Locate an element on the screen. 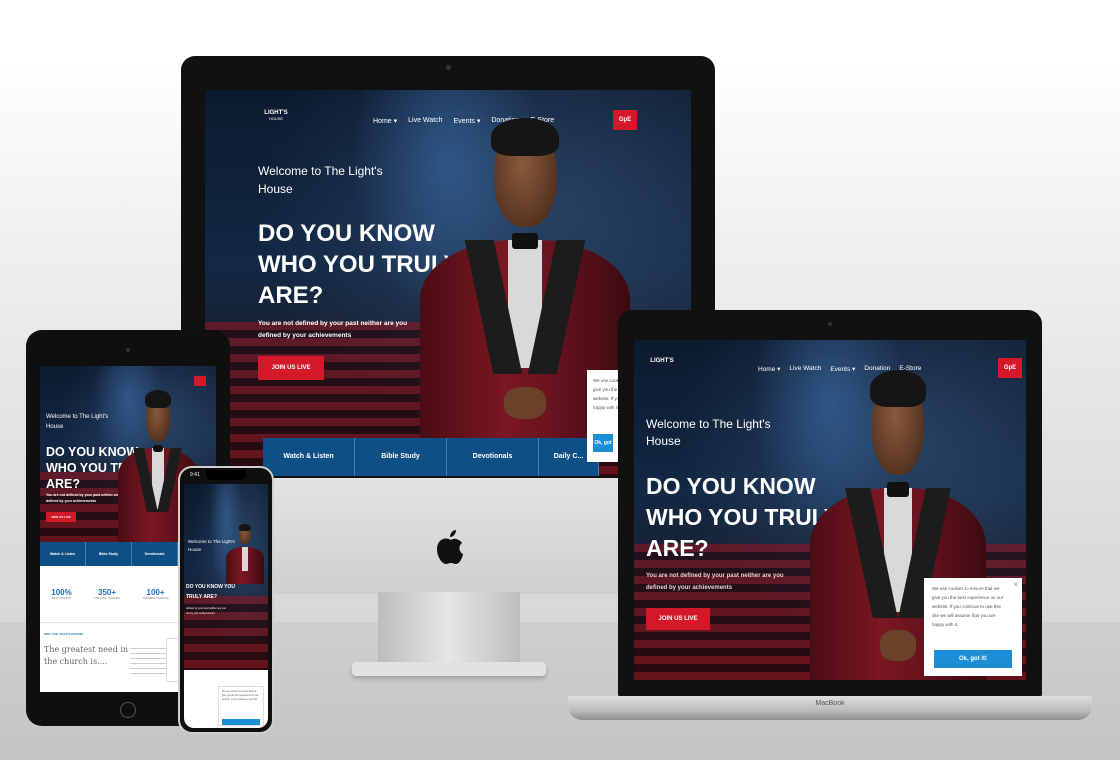 This screenshot has width=1120, height=760. cookie-text: site we will assume that you are is located at coordinates (964, 615).